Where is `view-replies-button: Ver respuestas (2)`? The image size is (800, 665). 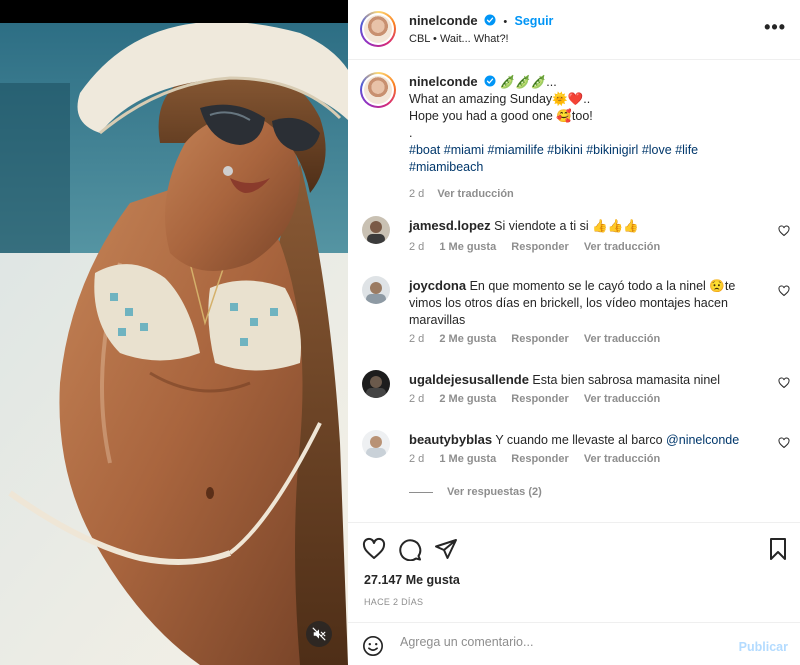
view-replies-button: Ver respuestas (2) is located at coordinates (475, 492).